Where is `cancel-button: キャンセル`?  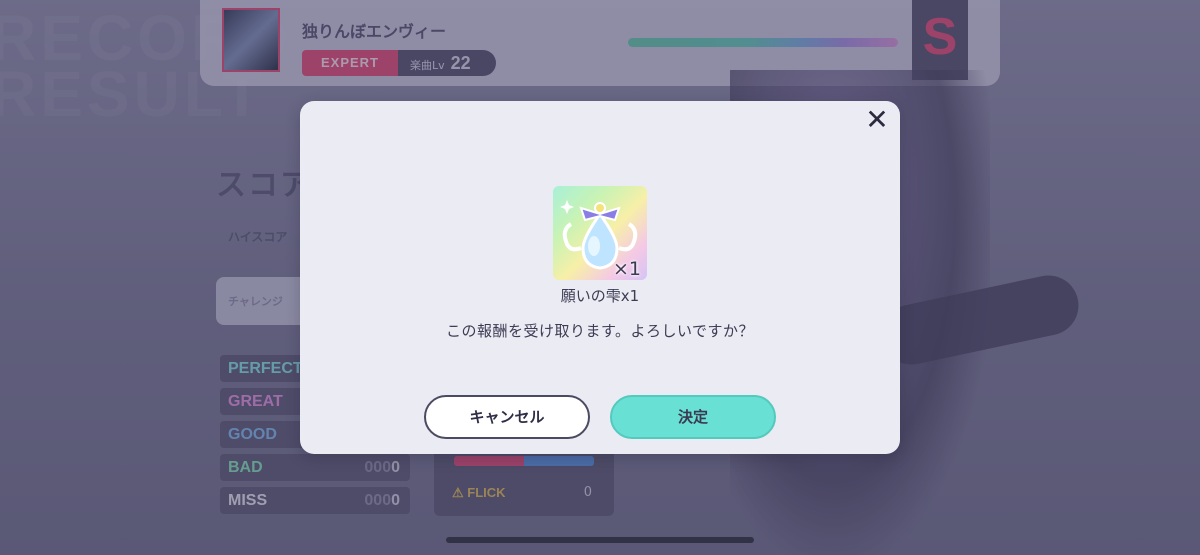
cancel-button: キャンセル is located at coordinates (507, 417).